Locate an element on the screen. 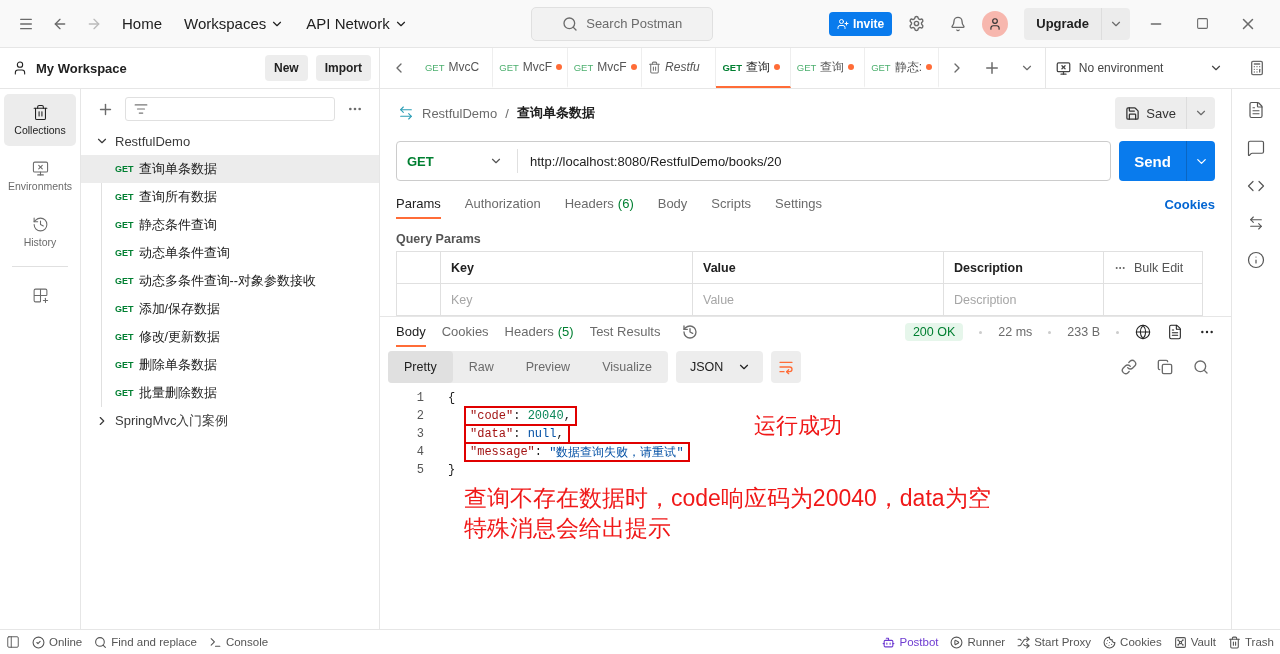 This screenshot has width=1280, height=654. line-number: 1 is located at coordinates (419, 398).